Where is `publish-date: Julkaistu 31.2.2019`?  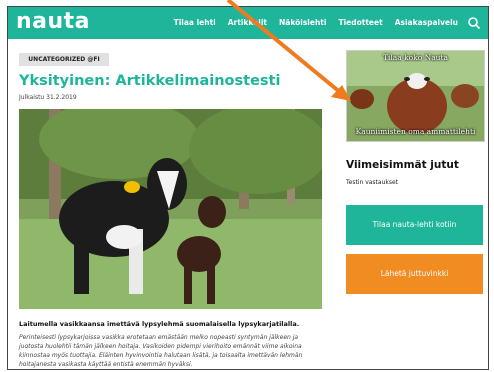 publish-date: Julkaistu 31.2.2019 is located at coordinates (48, 97).